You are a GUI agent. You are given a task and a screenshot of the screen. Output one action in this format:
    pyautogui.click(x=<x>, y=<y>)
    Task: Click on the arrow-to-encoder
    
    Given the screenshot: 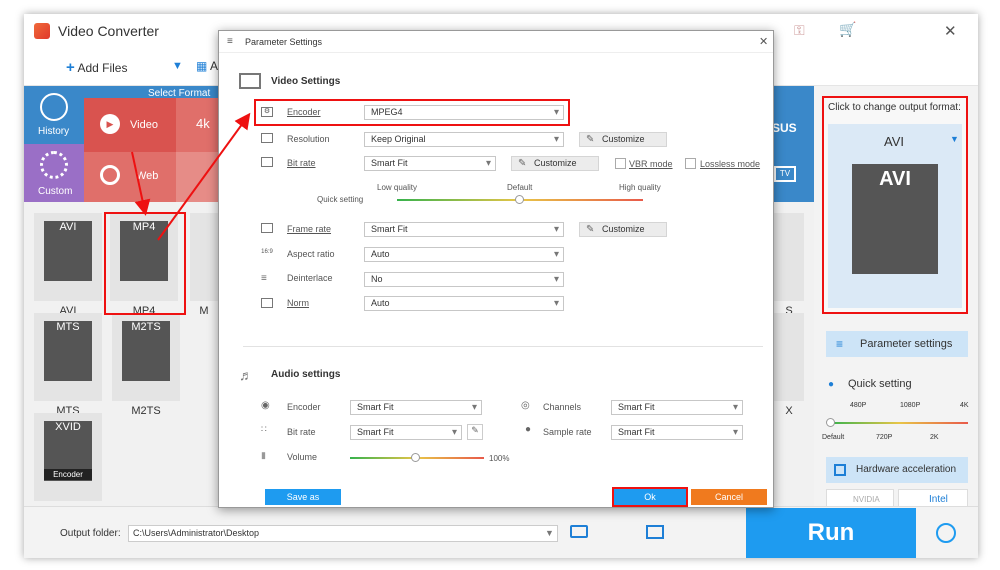 What is the action you would take?
    pyautogui.click(x=204, y=176)
    